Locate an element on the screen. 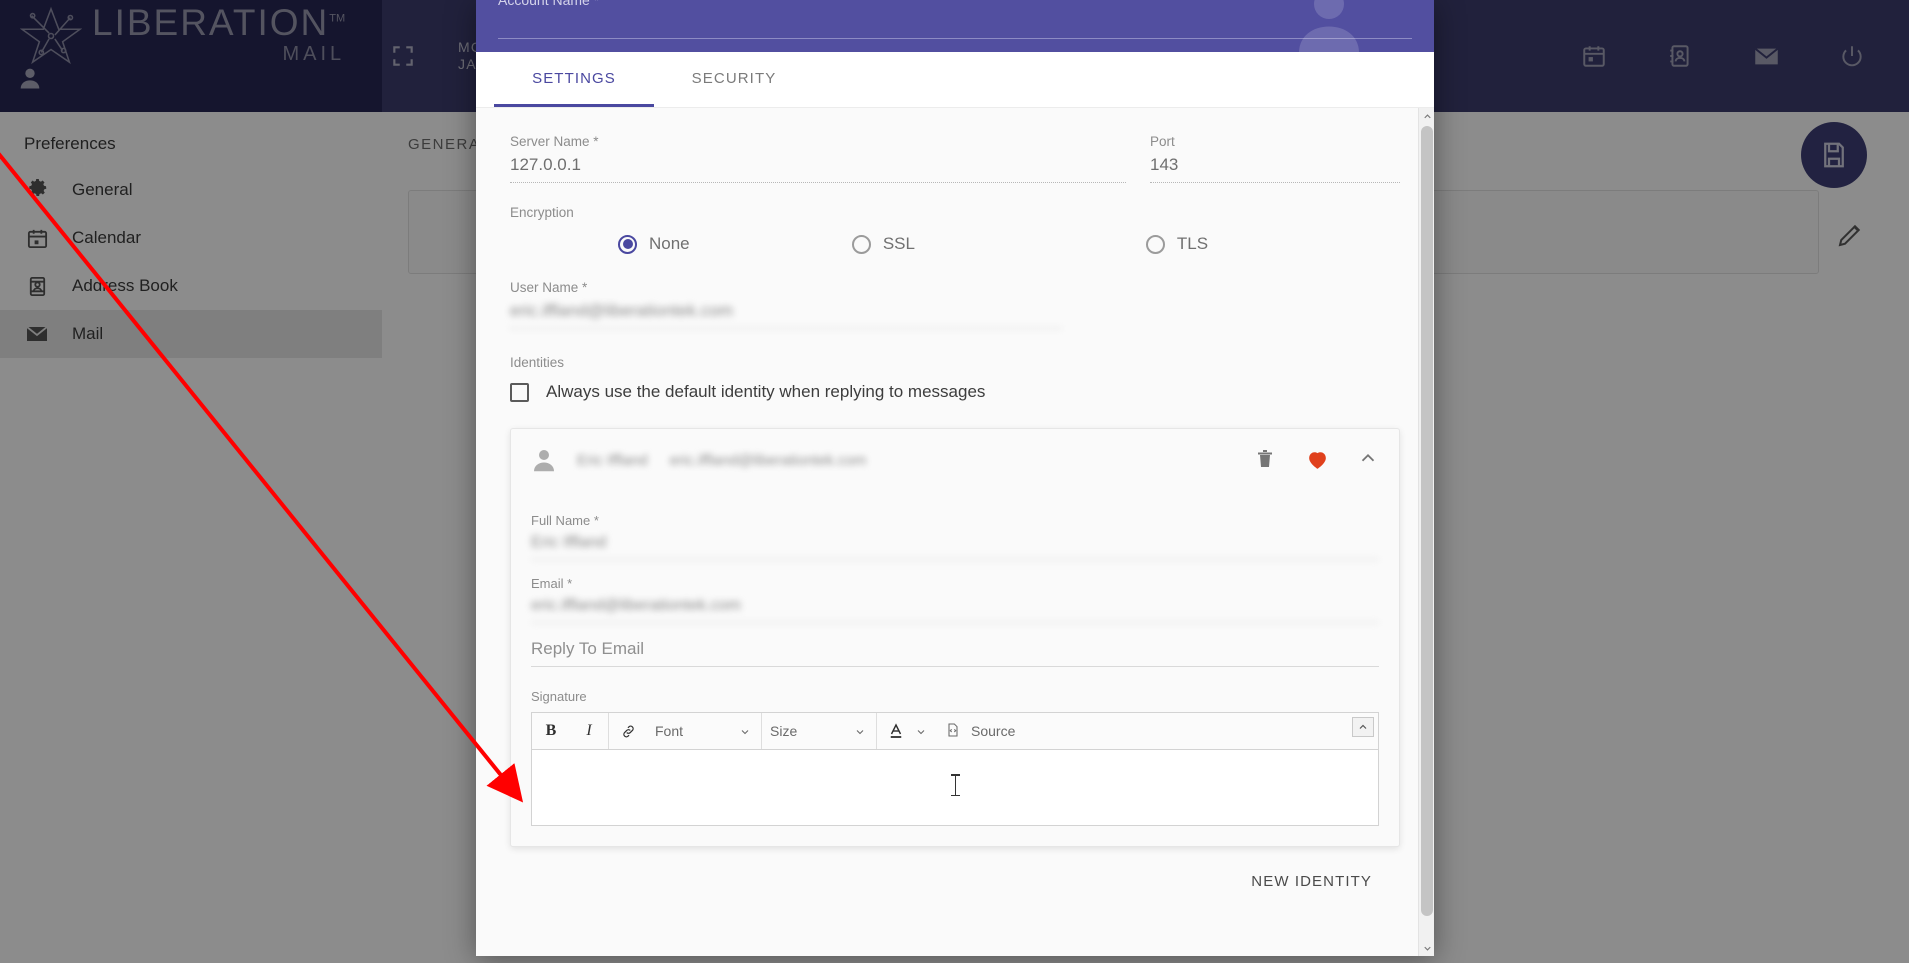  new-identity-button: NEW IDENTITY is located at coordinates (955, 868).